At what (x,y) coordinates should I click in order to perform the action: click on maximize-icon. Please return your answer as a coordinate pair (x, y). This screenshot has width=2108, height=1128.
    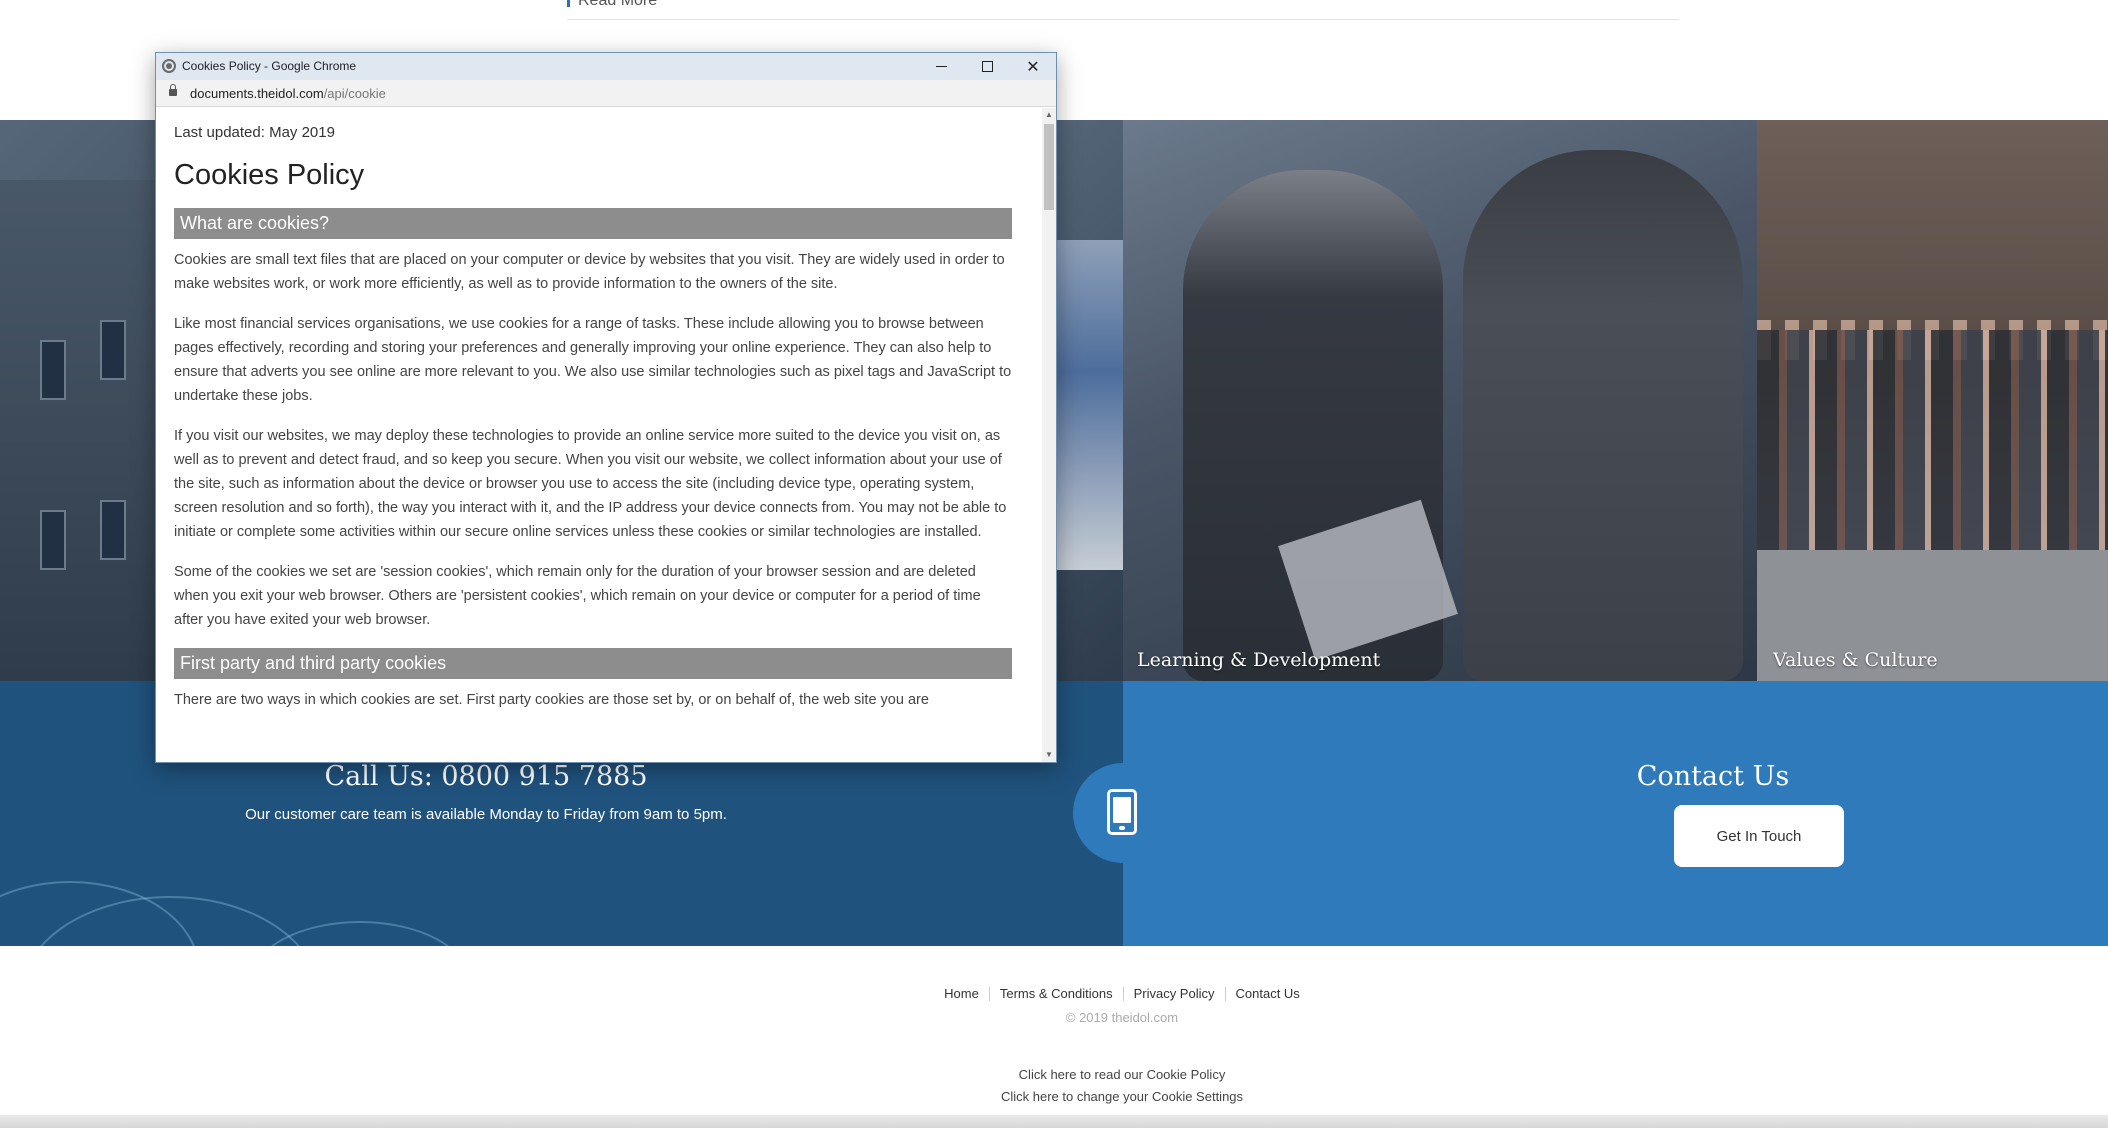
    Looking at the image, I should click on (987, 66).